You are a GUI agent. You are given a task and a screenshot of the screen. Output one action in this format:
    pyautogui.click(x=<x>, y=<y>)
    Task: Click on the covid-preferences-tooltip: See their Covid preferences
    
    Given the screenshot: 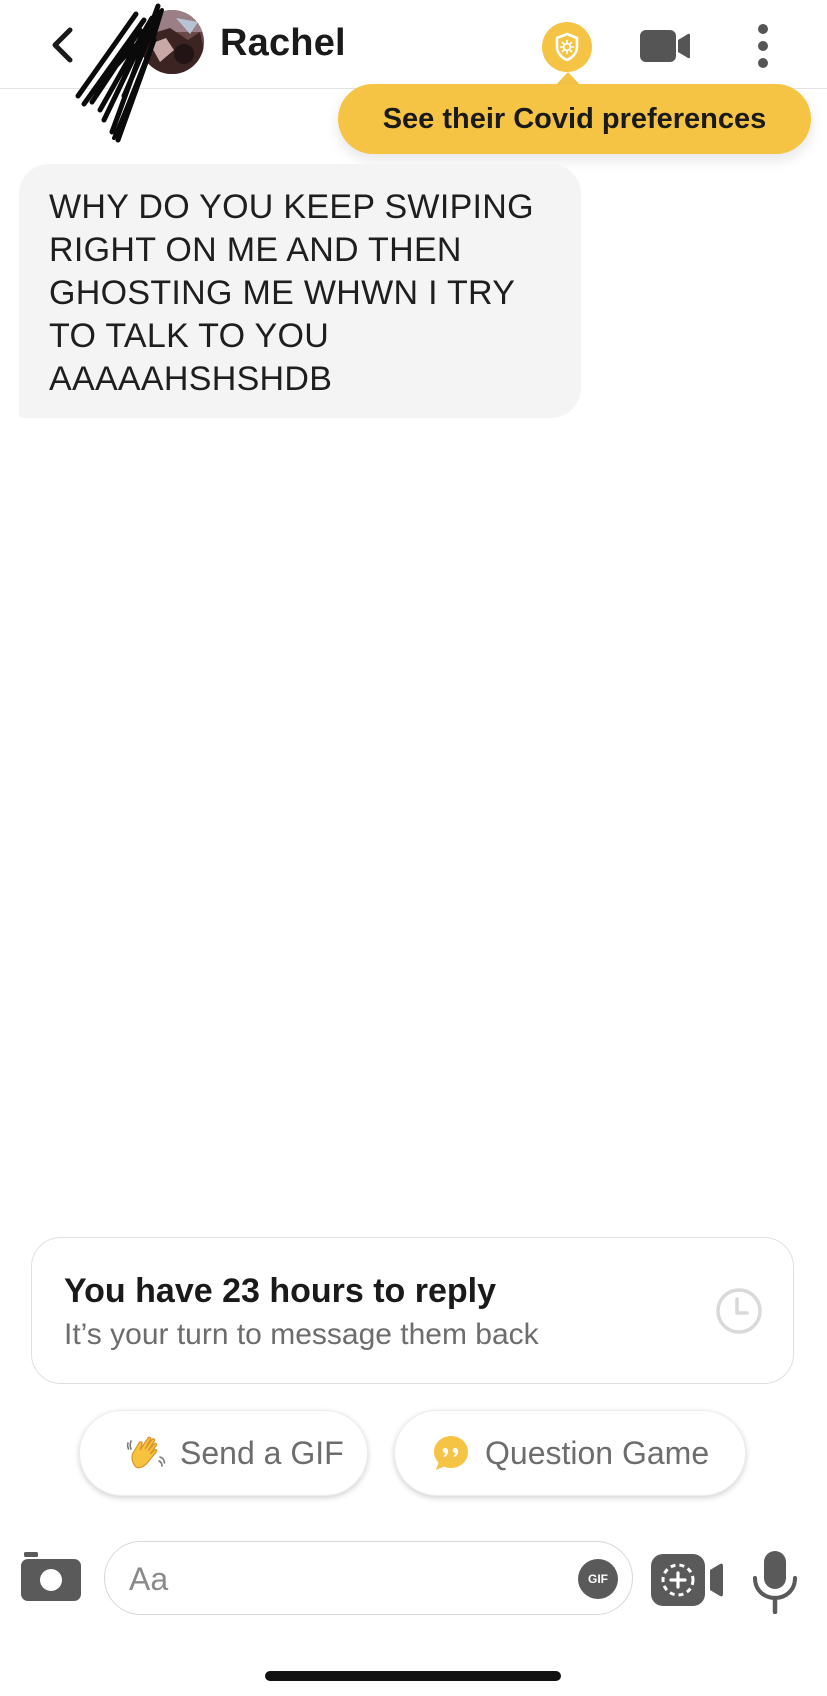 What is the action you would take?
    pyautogui.click(x=574, y=119)
    